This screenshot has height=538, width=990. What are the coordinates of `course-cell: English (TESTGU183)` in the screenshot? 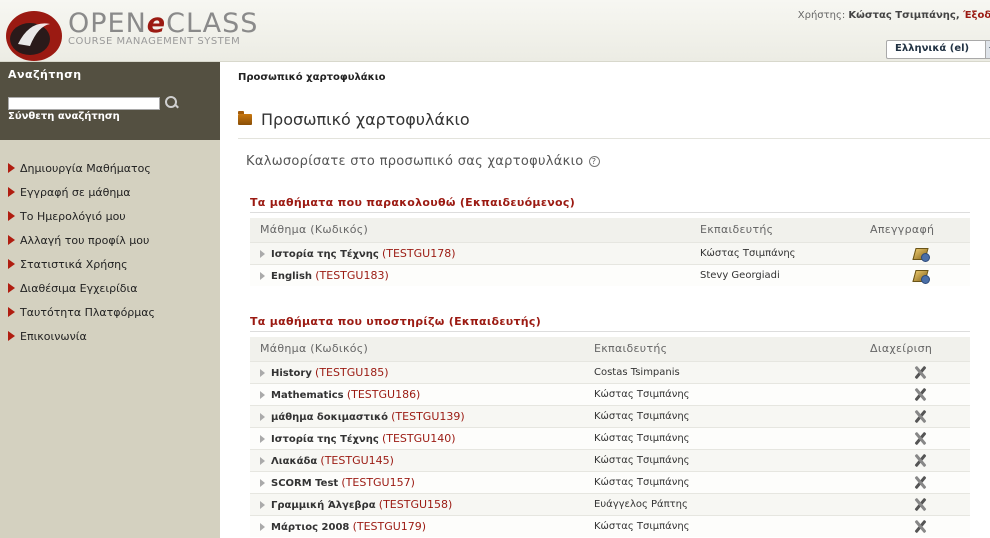 It's located at (470, 274).